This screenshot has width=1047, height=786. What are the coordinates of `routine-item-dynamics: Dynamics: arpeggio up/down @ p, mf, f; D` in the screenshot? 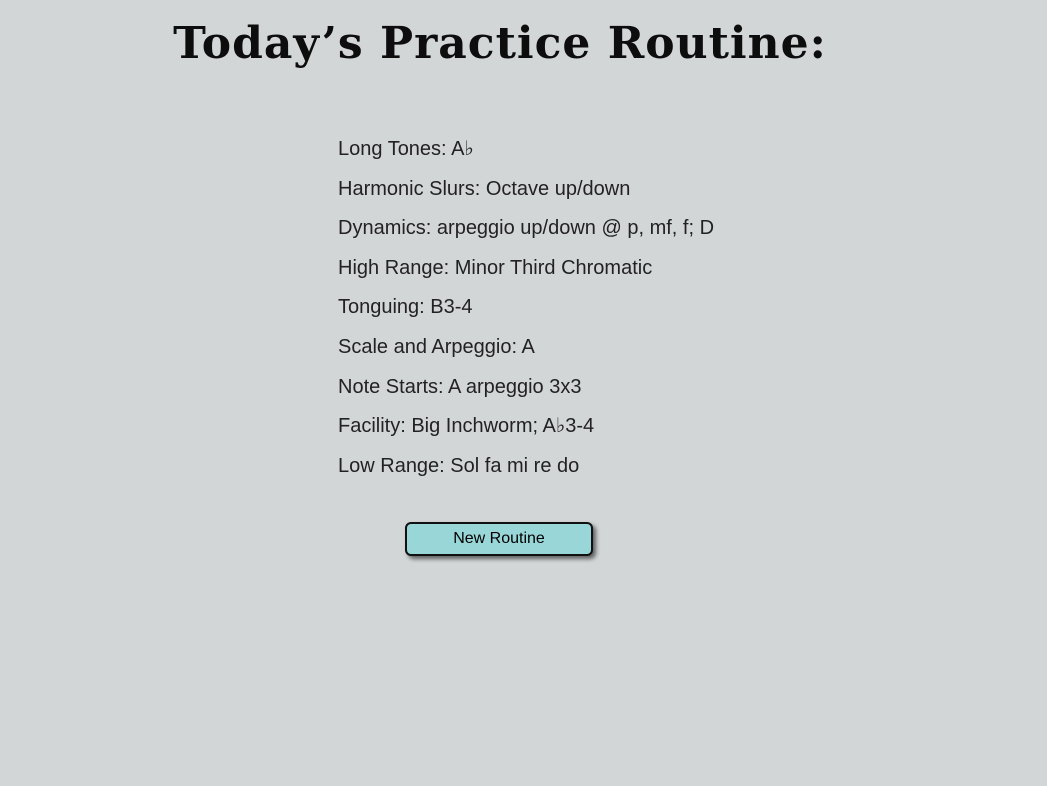 It's located at (526, 228).